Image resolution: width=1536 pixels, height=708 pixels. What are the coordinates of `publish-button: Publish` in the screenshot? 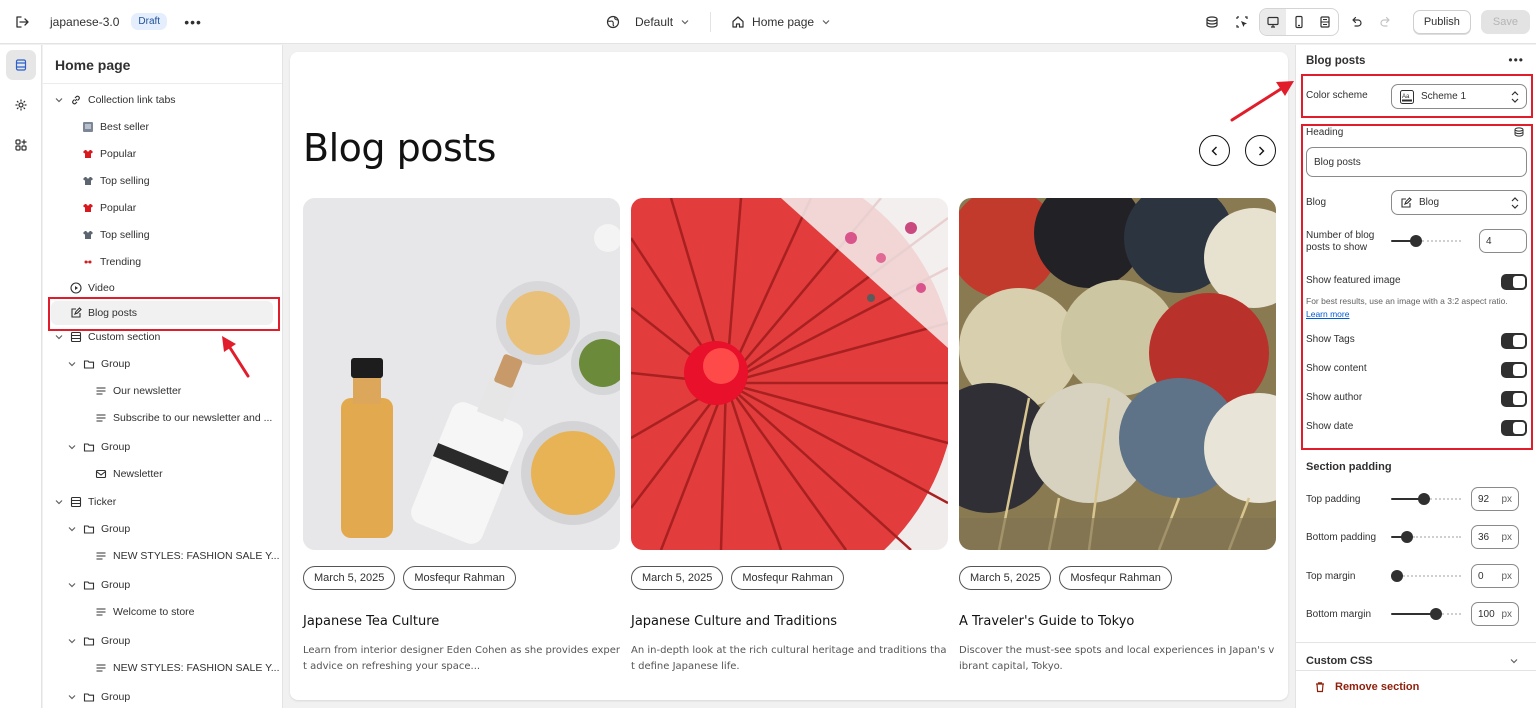 It's located at (1441, 22).